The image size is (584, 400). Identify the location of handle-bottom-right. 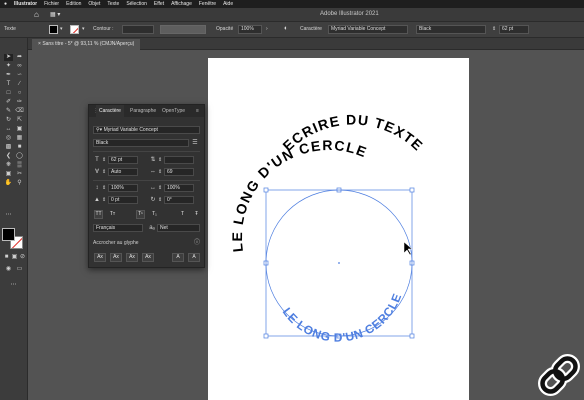
(412, 336).